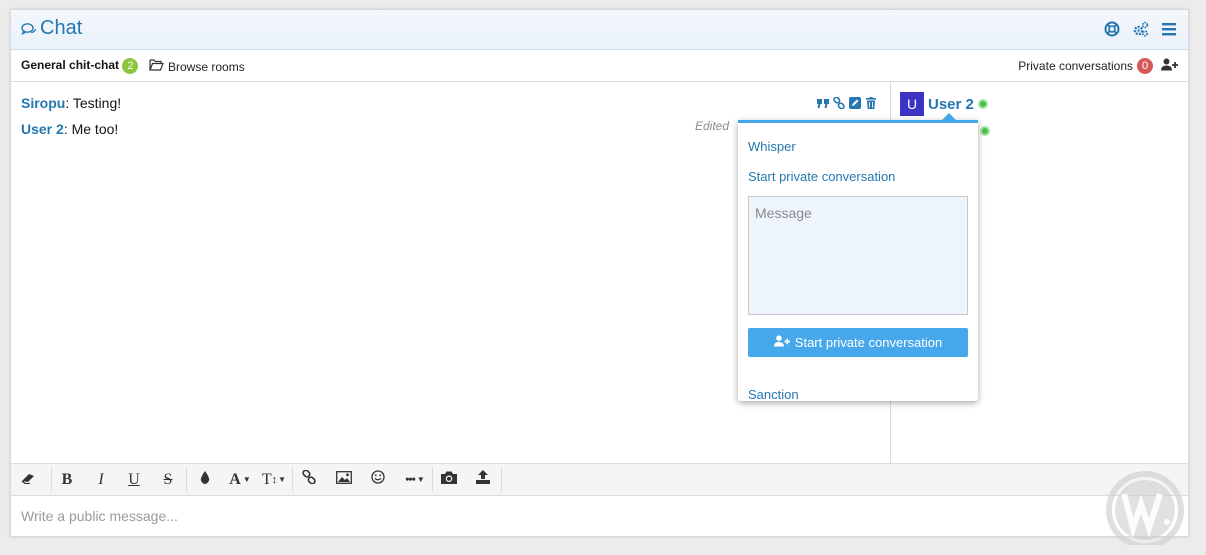 The height and width of the screenshot is (555, 1206). Describe the element at coordinates (93, 103) in the screenshot. I see `message-text: : Testing!` at that location.